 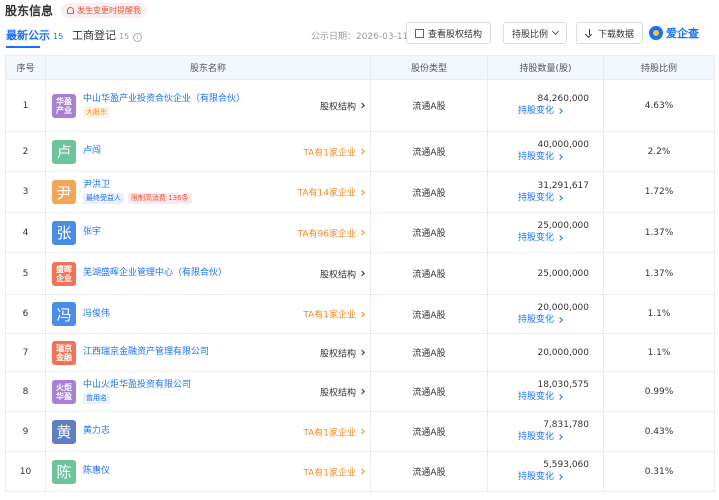 I want to click on bell-icon, so click(x=71, y=10).